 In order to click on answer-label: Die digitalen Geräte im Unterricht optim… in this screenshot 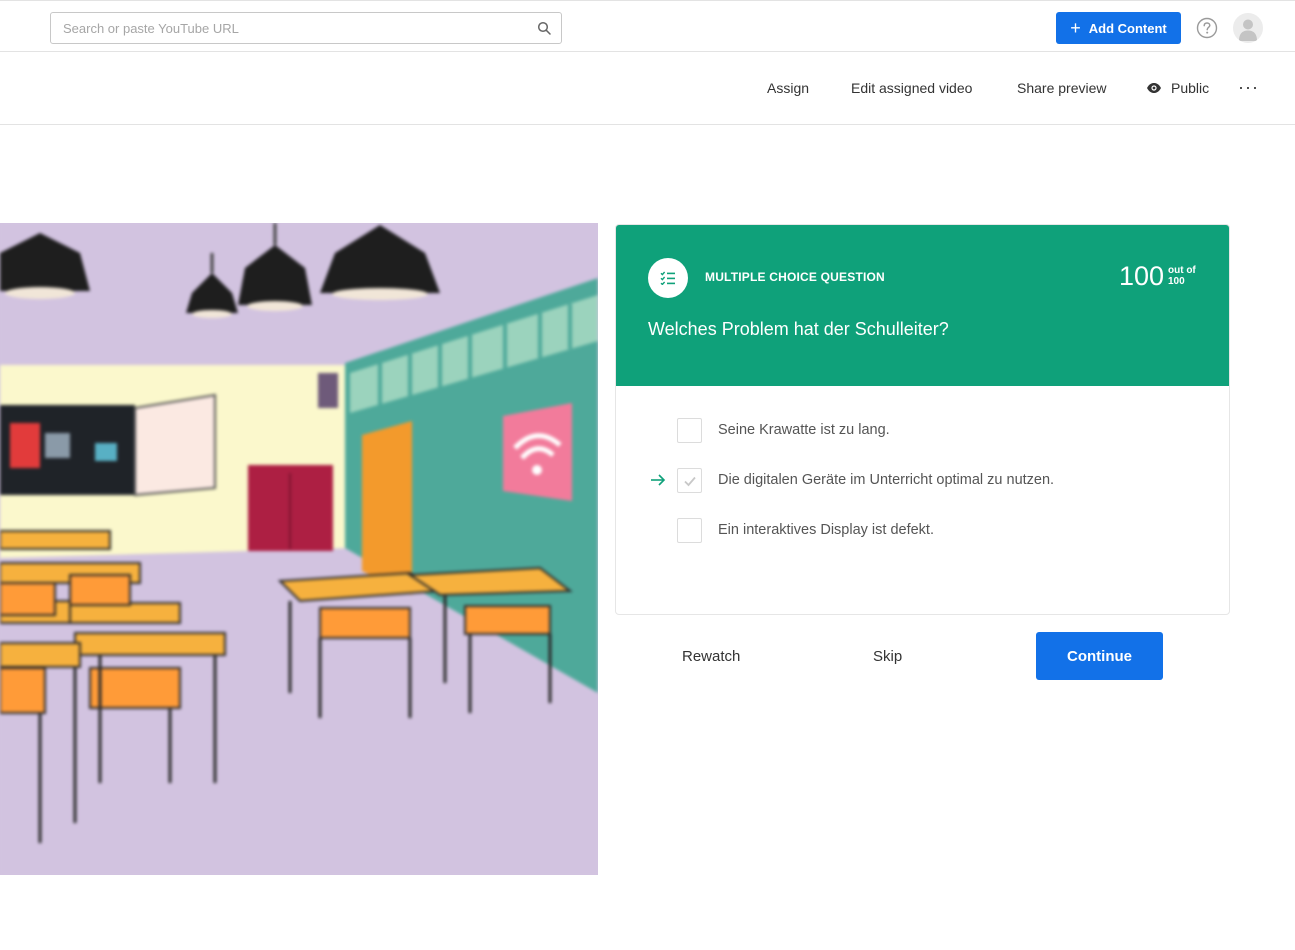, I will do `click(886, 480)`.